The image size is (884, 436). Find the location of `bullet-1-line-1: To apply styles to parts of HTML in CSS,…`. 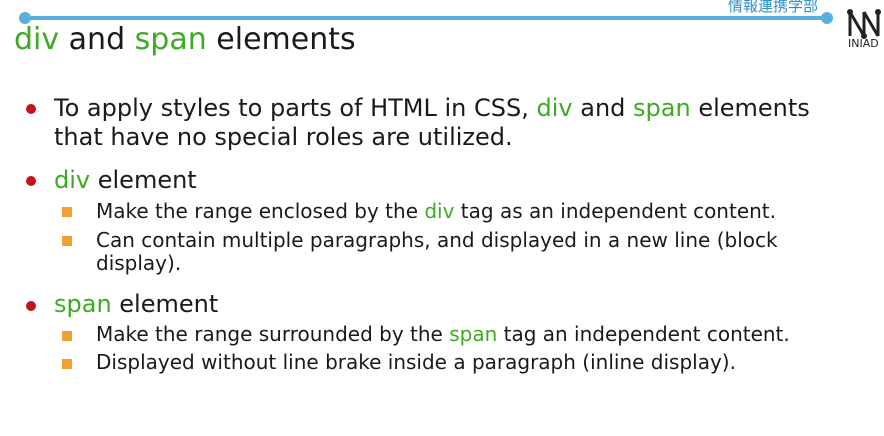

bullet-1-line-1: To apply styles to parts of HTML in CSS,… is located at coordinates (432, 108).